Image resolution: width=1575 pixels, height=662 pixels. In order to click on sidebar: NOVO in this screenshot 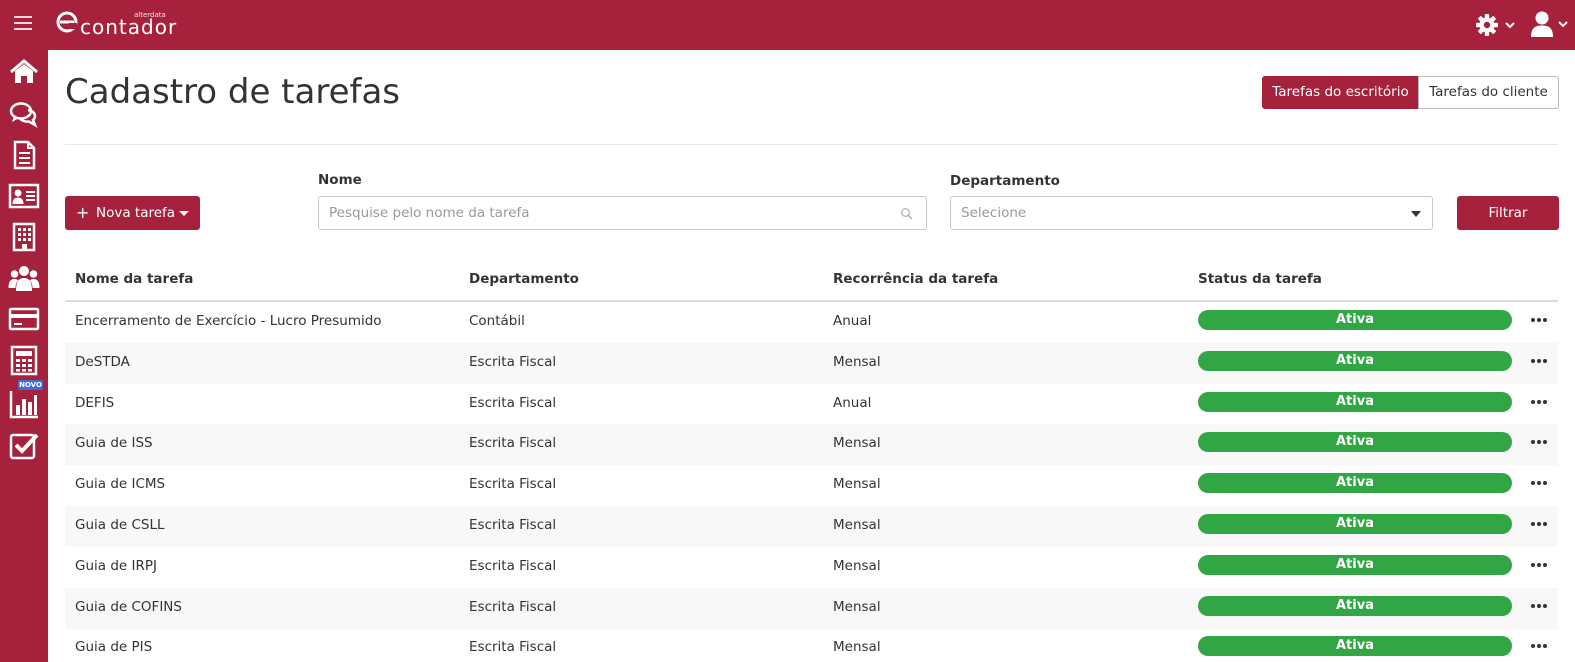, I will do `click(24, 356)`.